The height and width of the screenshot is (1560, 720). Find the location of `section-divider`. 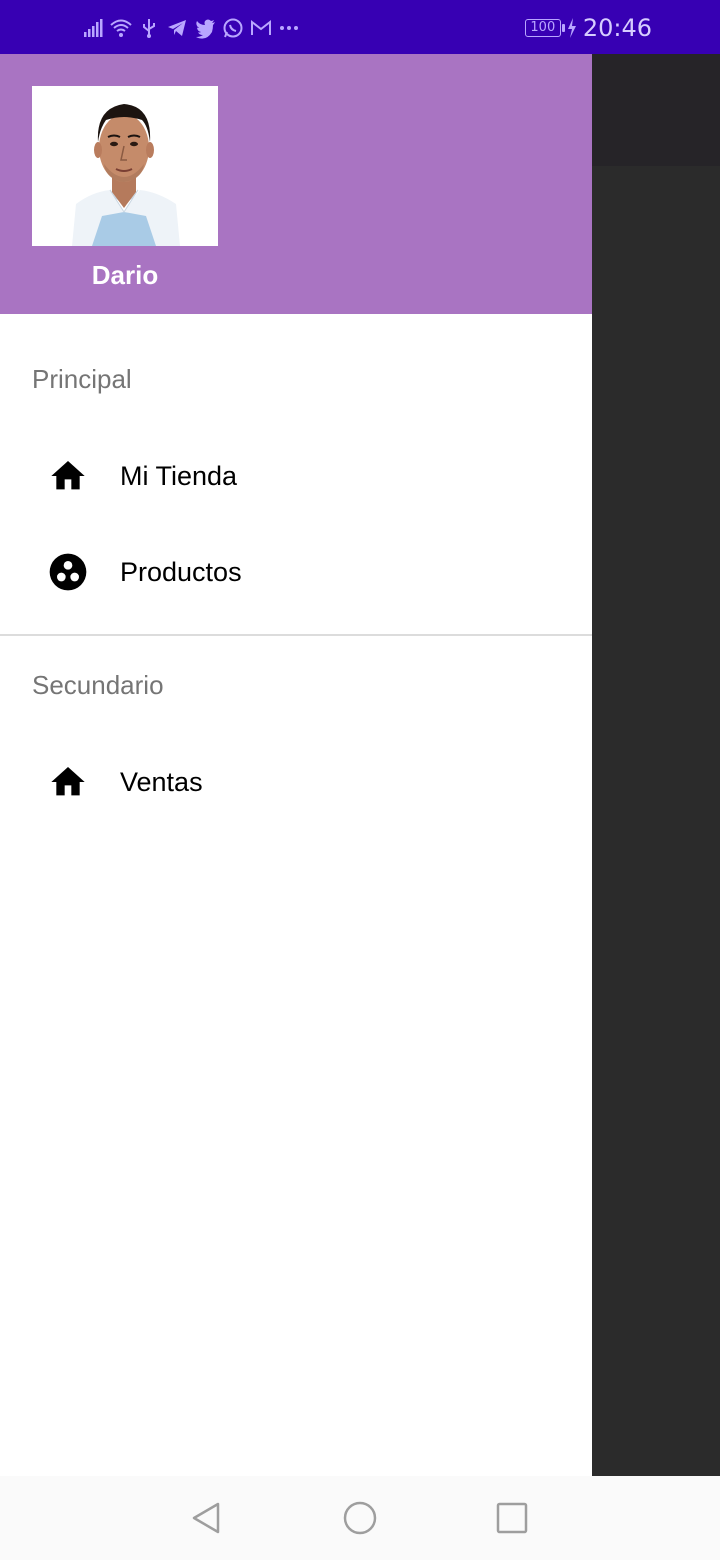

section-divider is located at coordinates (296, 635).